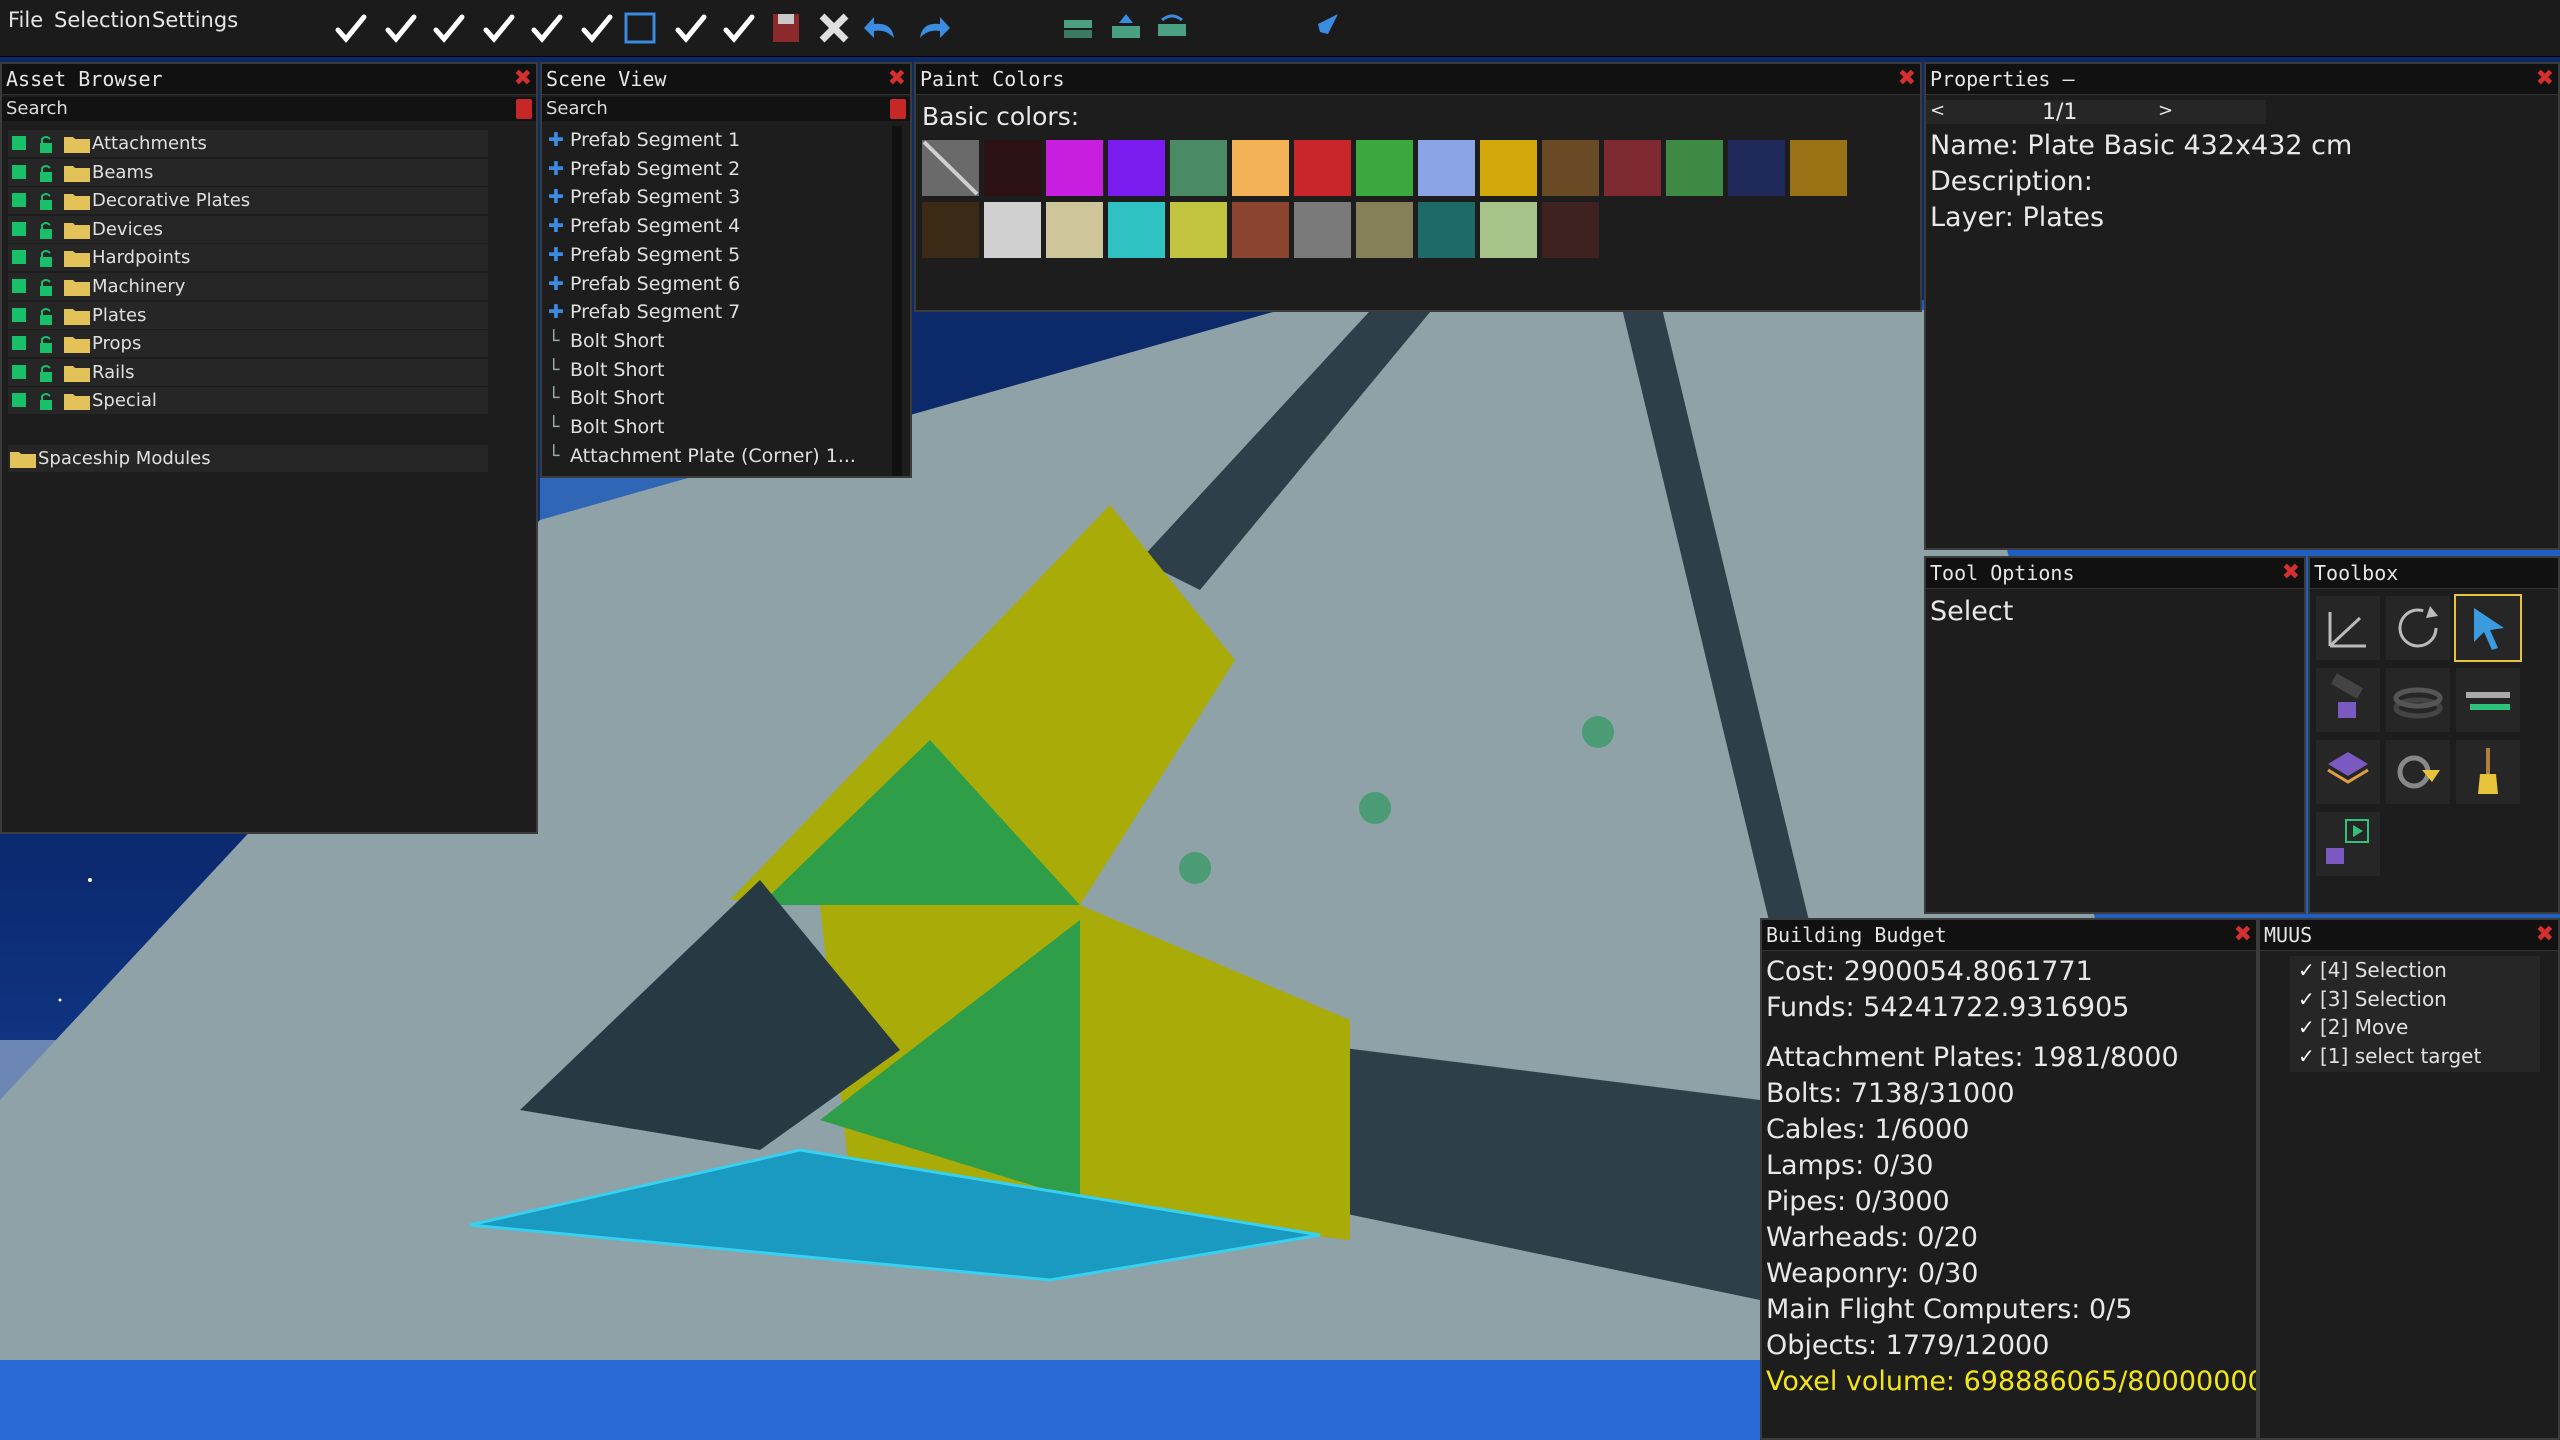  I want to click on rotate-icon, so click(2418, 628).